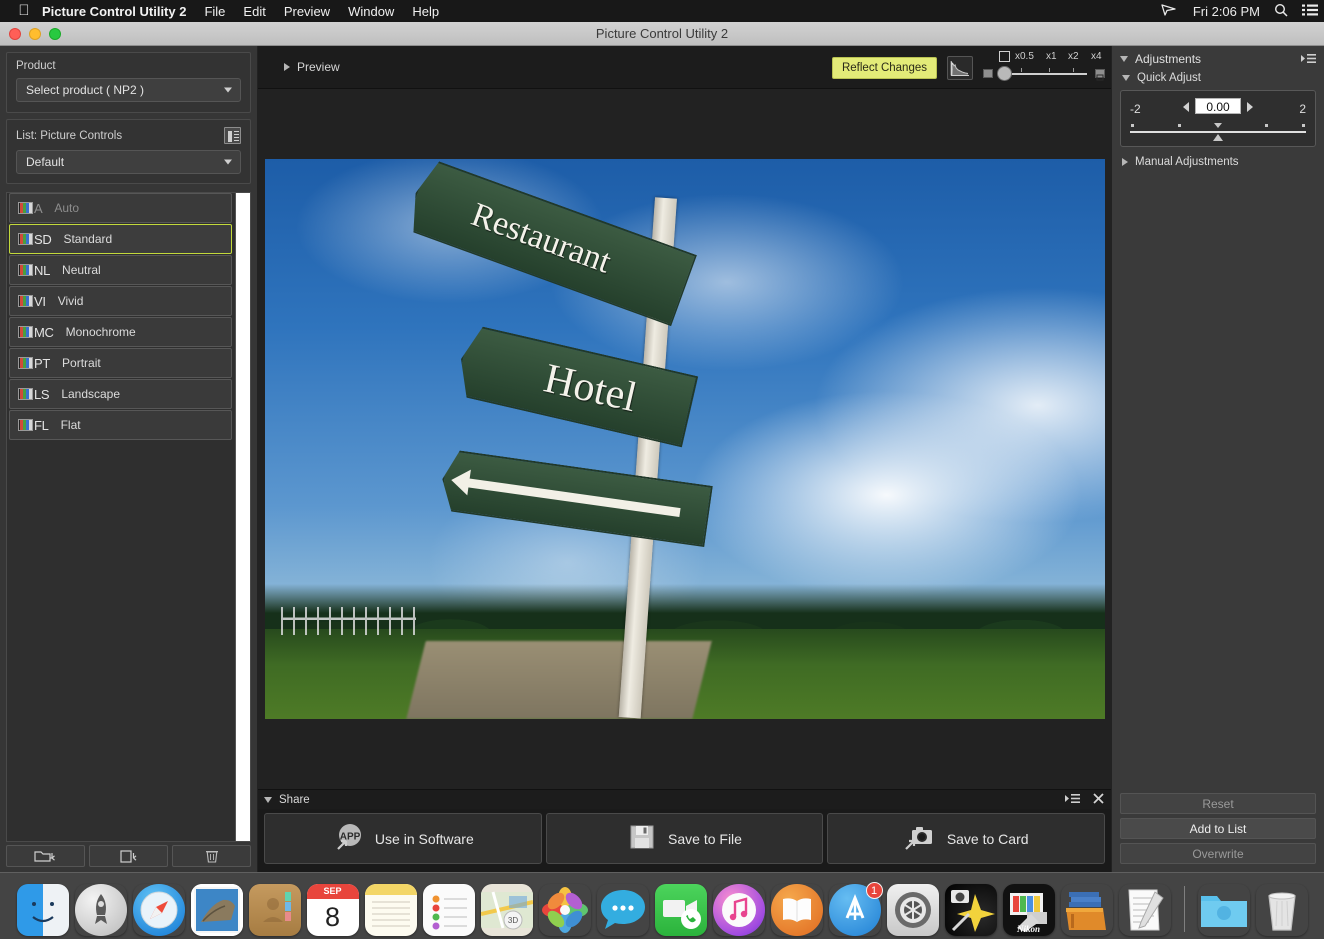 Image resolution: width=1324 pixels, height=939 pixels. What do you see at coordinates (128, 162) in the screenshot?
I see `list-filter-select: Default` at bounding box center [128, 162].